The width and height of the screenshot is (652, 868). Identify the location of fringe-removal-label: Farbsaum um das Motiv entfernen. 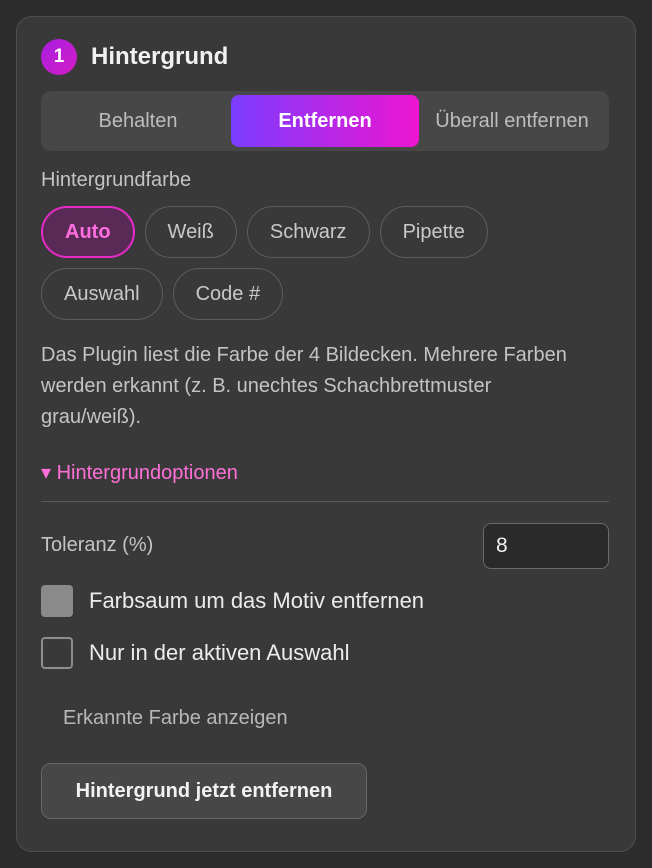
(257, 600).